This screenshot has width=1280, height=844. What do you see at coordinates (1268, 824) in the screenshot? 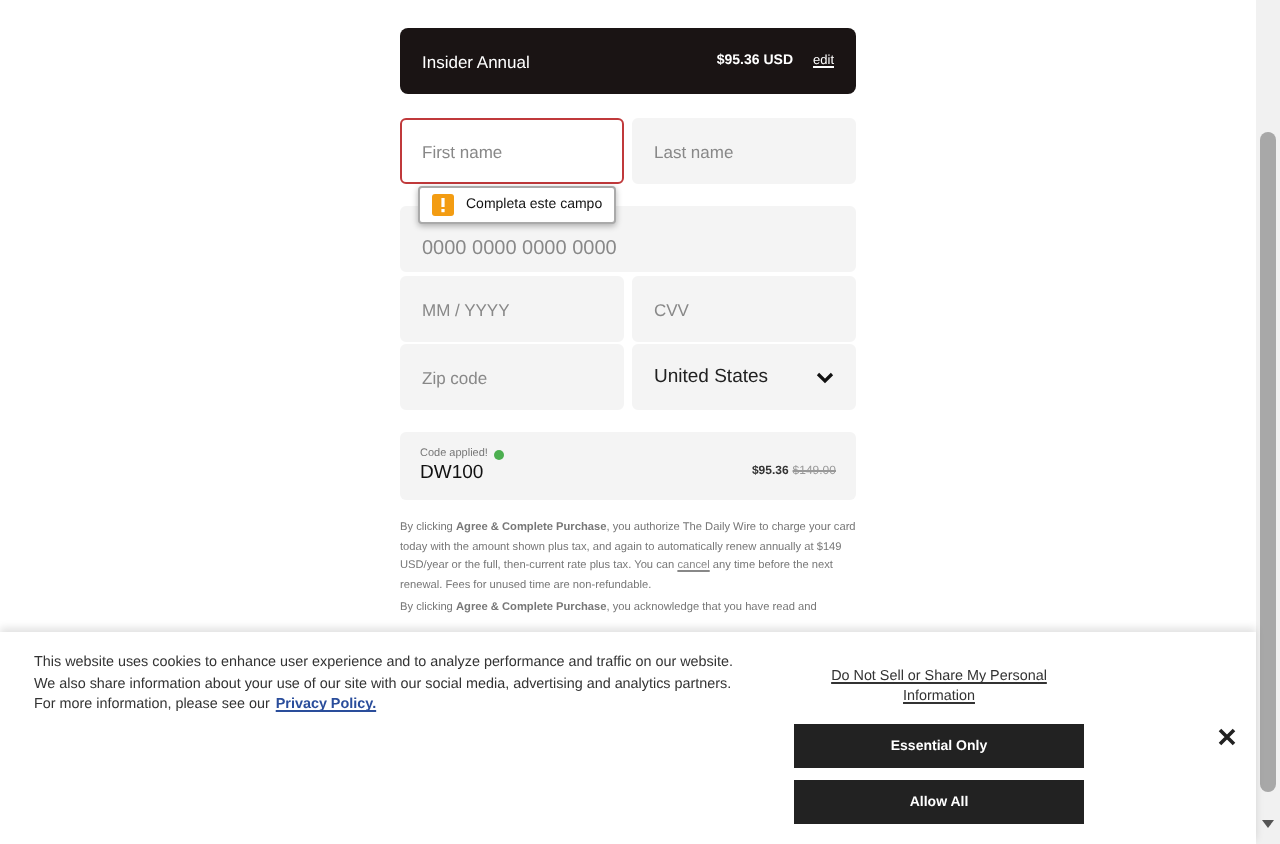
I see `scroll-down-icon` at bounding box center [1268, 824].